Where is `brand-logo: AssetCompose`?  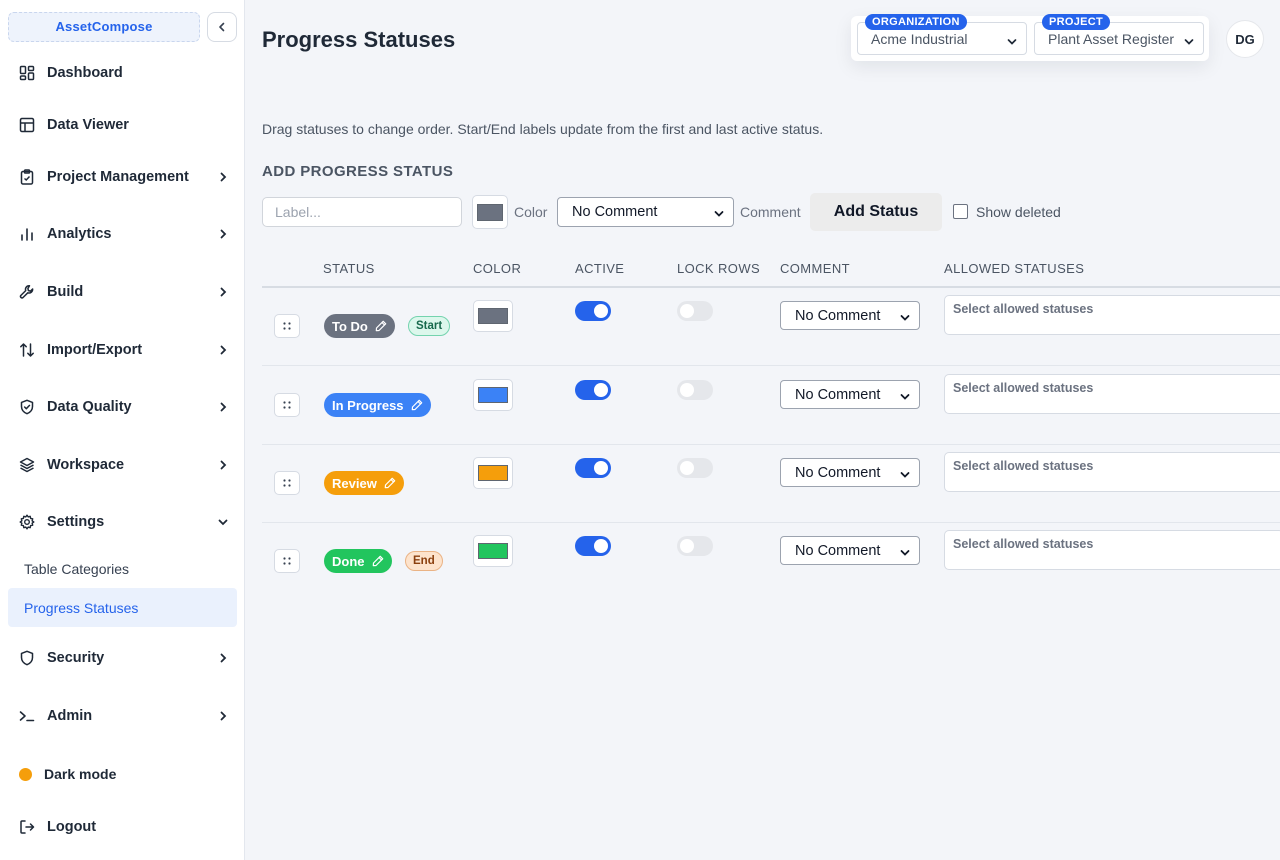 brand-logo: AssetCompose is located at coordinates (104, 27).